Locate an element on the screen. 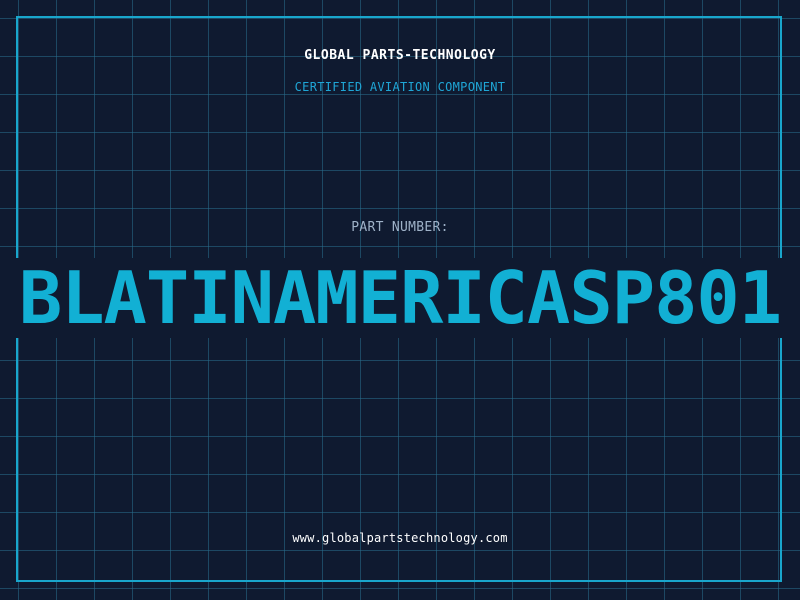 Image resolution: width=800 pixels, height=600 pixels. part-number-value: BLATINAMERICASP801 is located at coordinates (400, 298).